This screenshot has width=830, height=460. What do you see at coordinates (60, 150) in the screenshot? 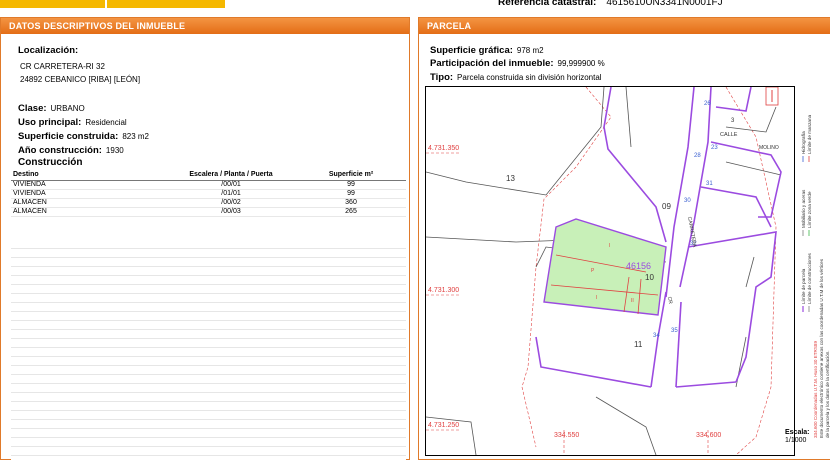
I see `anio-label: Año construcción:` at bounding box center [60, 150].